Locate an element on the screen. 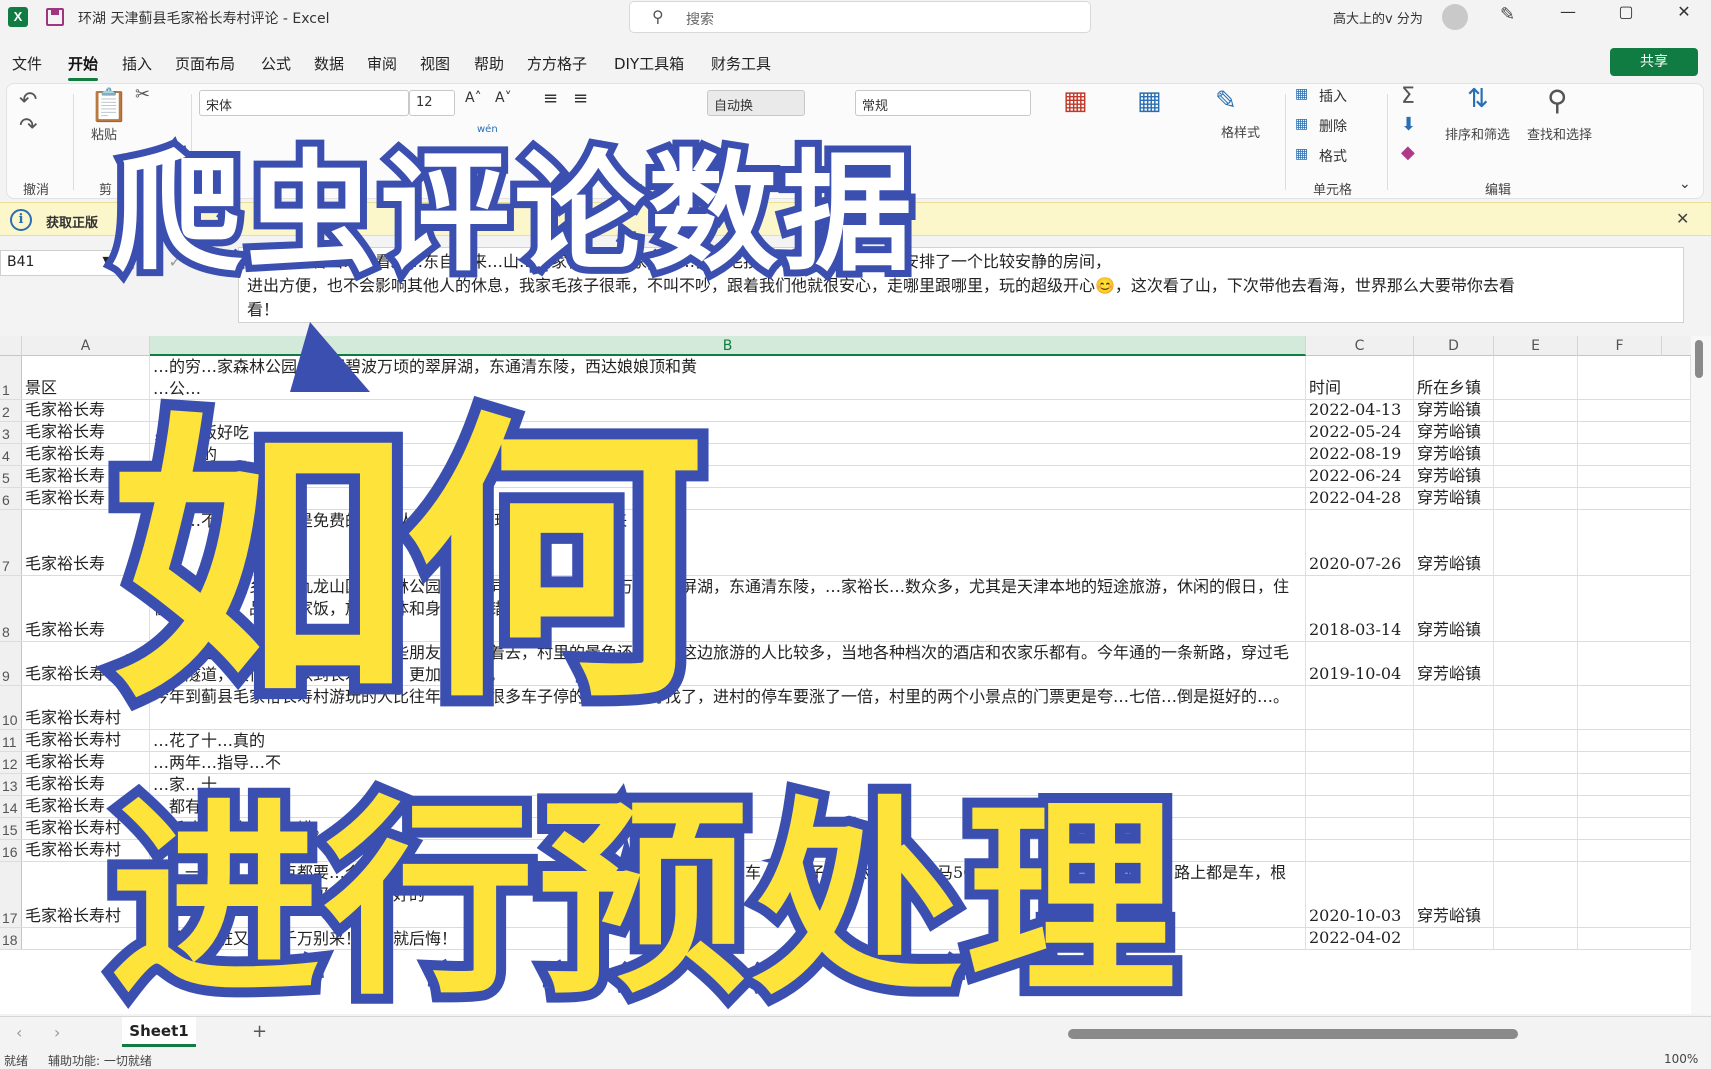 The width and height of the screenshot is (1711, 1069). row-header: 8 is located at coordinates (11, 608).